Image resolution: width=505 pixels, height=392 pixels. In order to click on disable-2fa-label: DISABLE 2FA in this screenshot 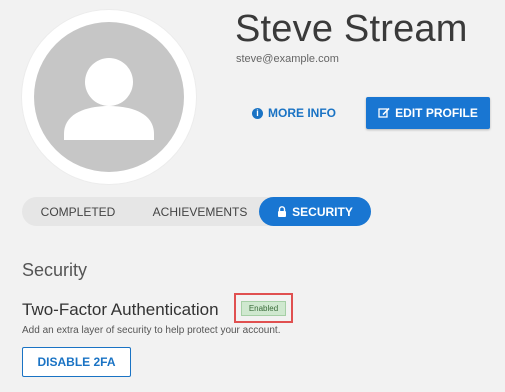, I will do `click(76, 362)`.